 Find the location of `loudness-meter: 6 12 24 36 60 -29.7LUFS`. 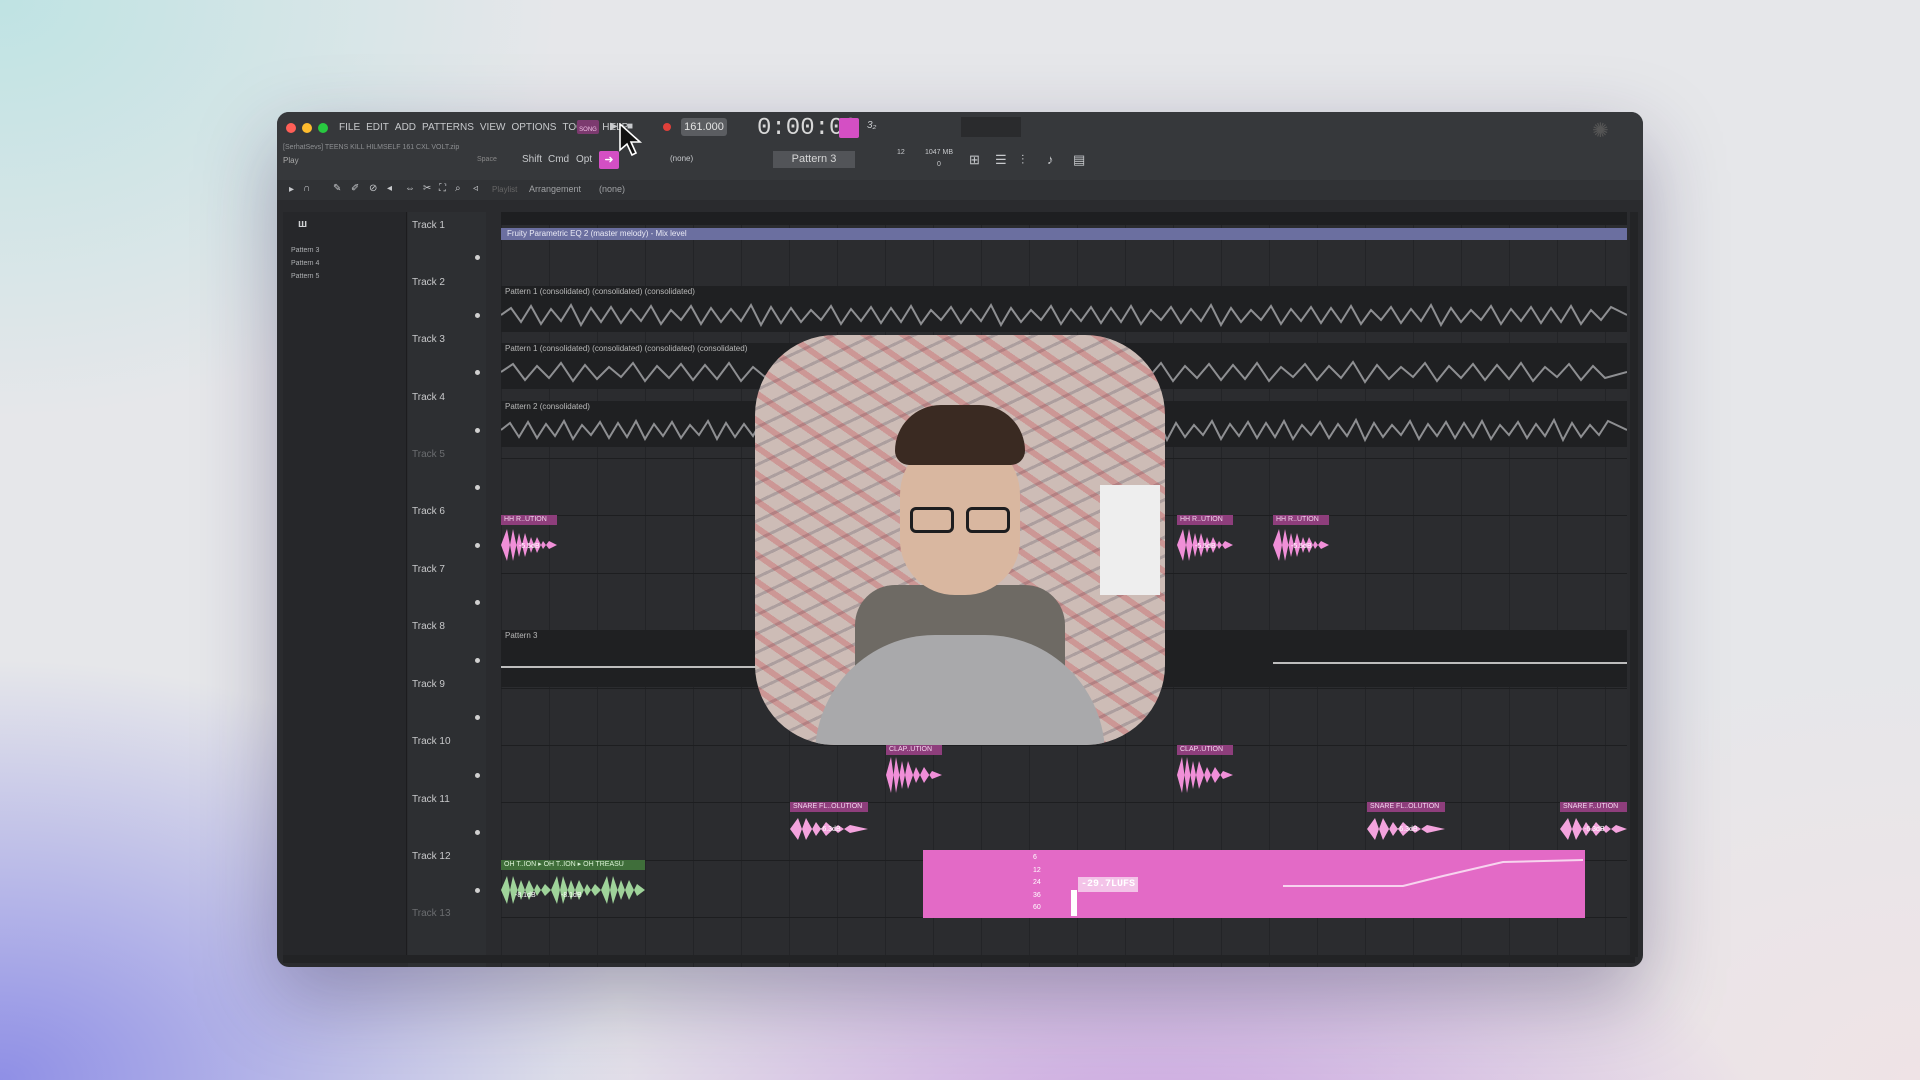

loudness-meter: 6 12 24 36 60 -29.7LUFS is located at coordinates (1254, 884).